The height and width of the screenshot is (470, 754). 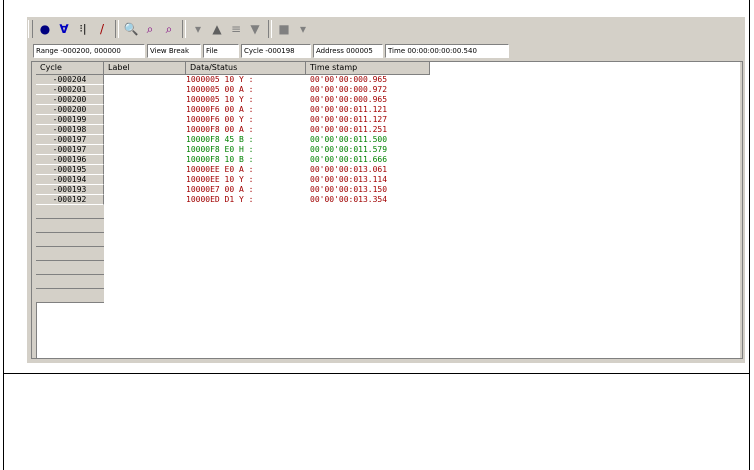 I want to click on time-cell: 00'00'00:013.354, so click(x=349, y=199).